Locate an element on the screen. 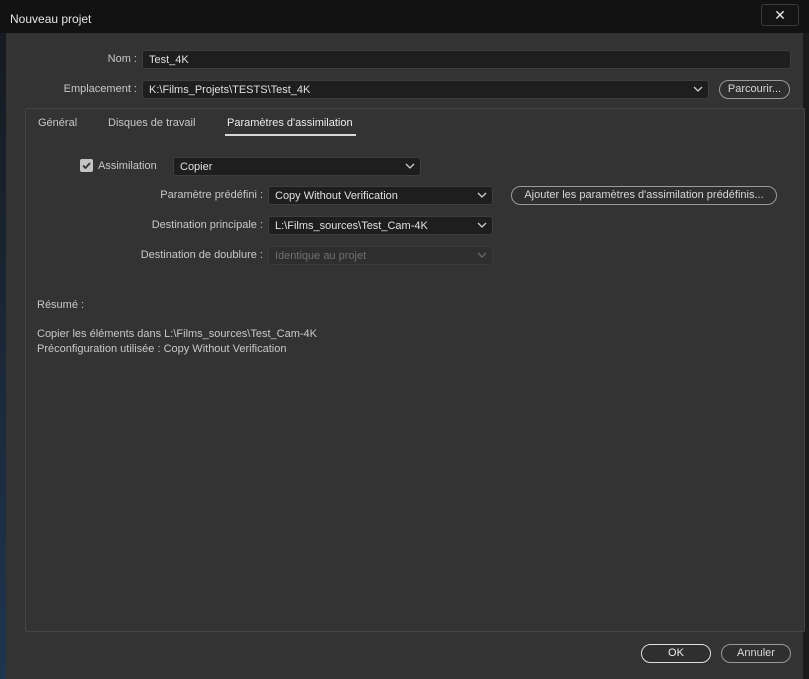 This screenshot has height=679, width=809. ingest-label: Assimilation is located at coordinates (127, 166).